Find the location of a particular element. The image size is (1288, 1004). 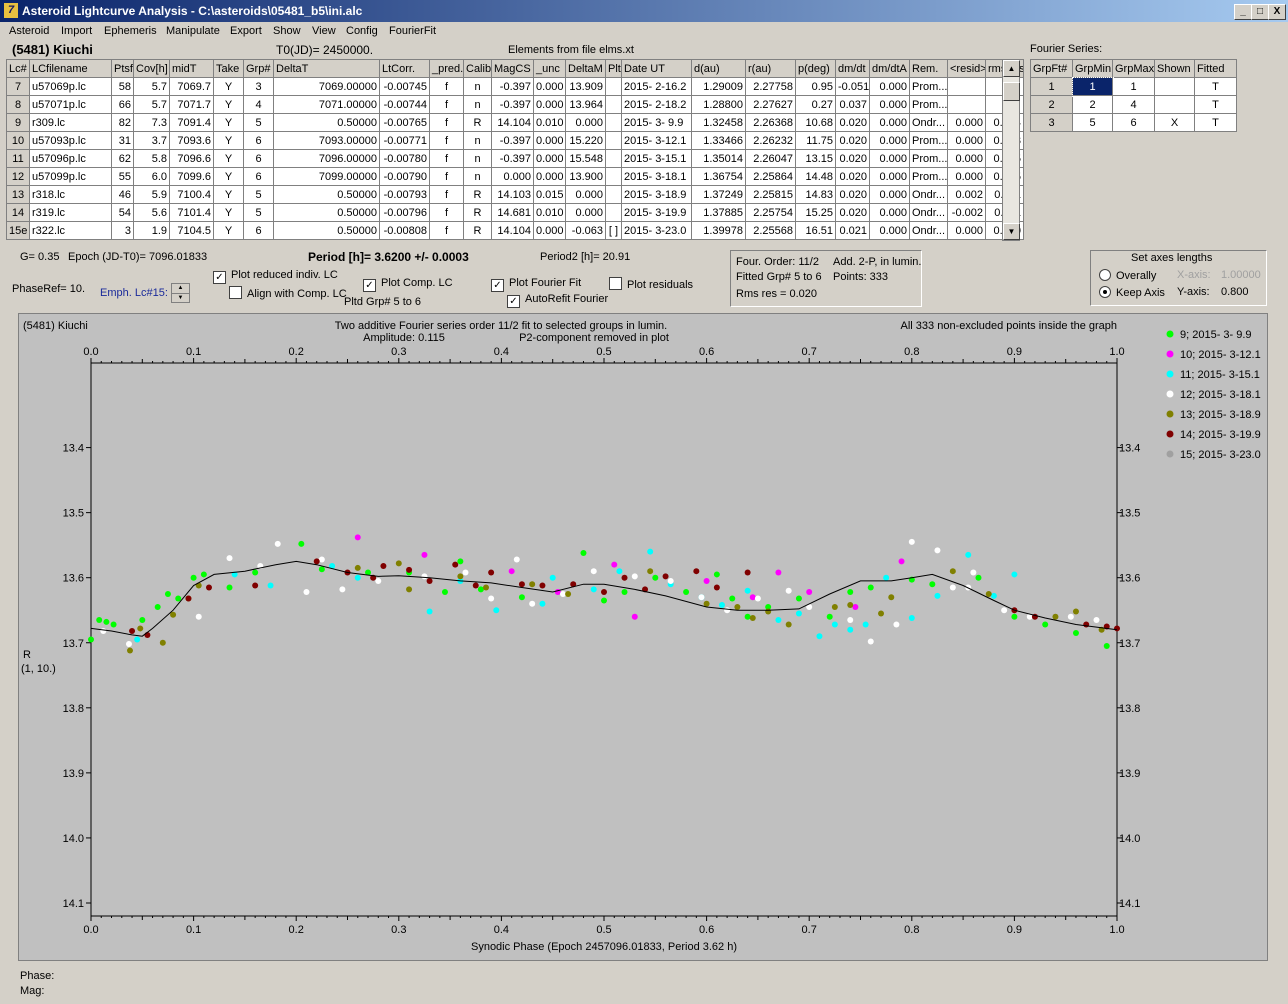

table-cell: 7093.00000 is located at coordinates (326, 140).